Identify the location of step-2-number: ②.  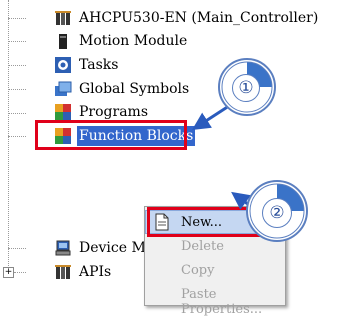
(277, 213).